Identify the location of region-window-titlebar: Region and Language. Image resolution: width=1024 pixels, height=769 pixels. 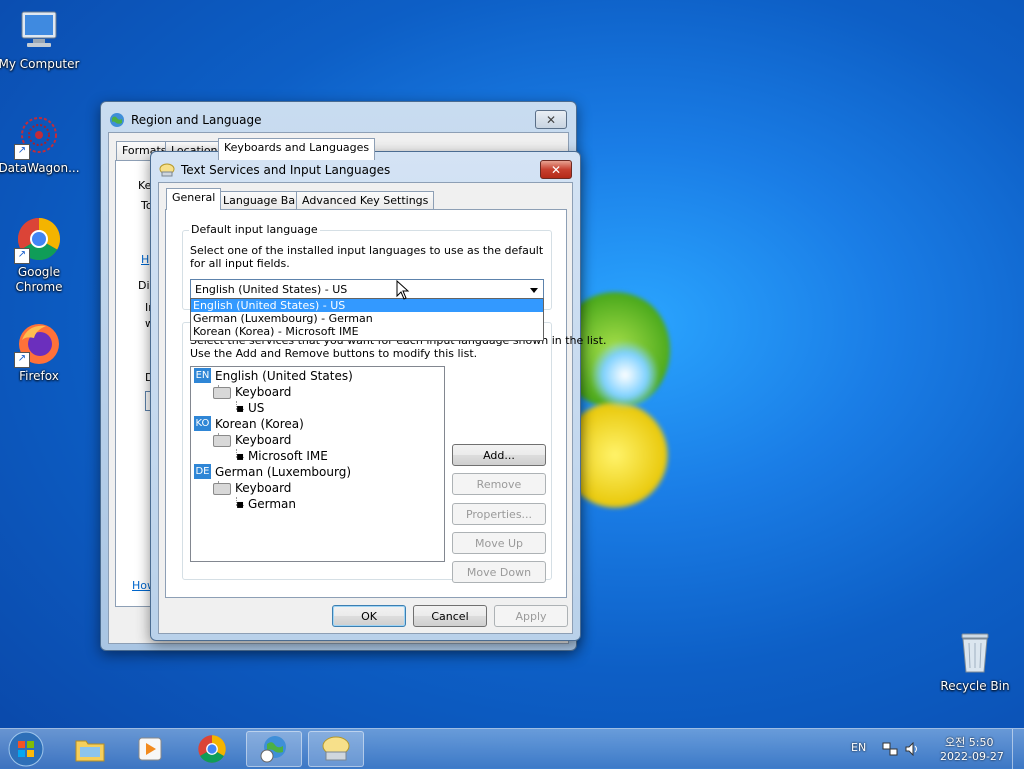
(185, 120).